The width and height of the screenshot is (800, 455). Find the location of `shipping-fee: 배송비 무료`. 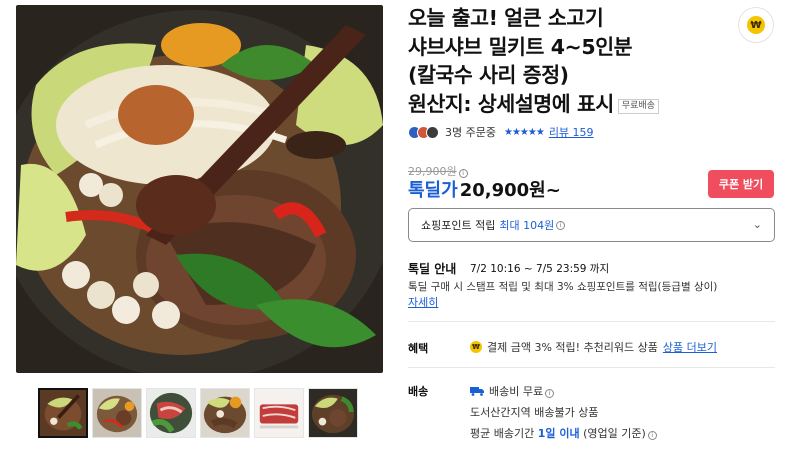

shipping-fee: 배송비 무료 is located at coordinates (516, 391).